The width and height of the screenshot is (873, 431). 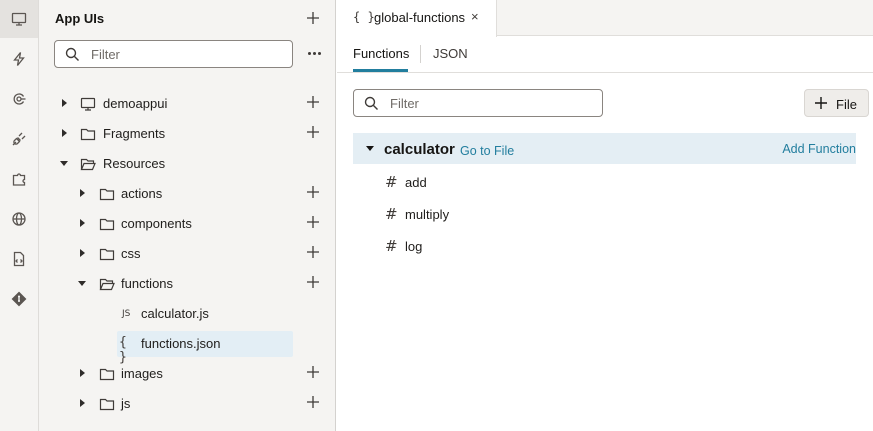 What do you see at coordinates (131, 253) in the screenshot?
I see `tree-item-label: css` at bounding box center [131, 253].